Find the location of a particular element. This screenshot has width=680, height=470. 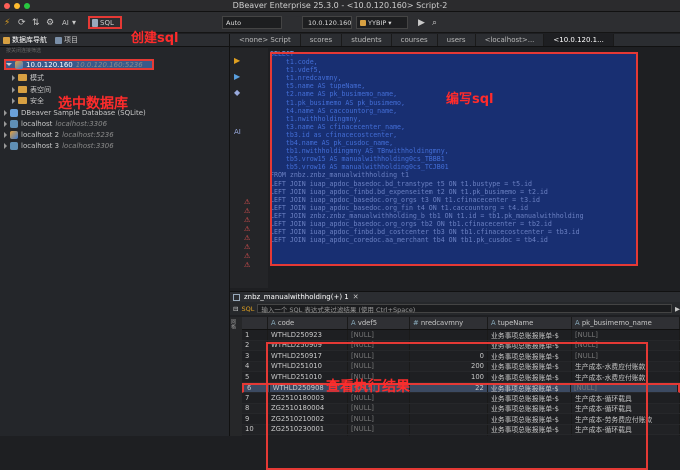

tab-results: znbz_manualwithholding(+) 1 is located at coordinates (296, 297).